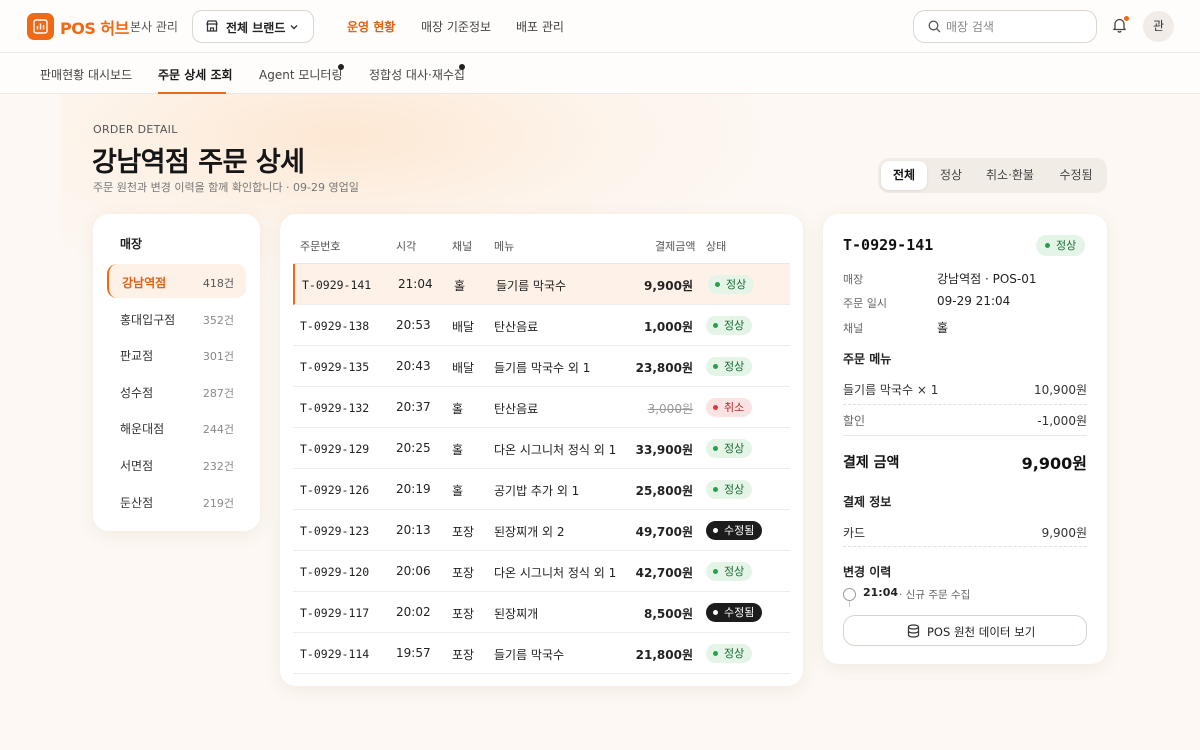  What do you see at coordinates (413, 489) in the screenshot?
I see `order-time: 20:19` at bounding box center [413, 489].